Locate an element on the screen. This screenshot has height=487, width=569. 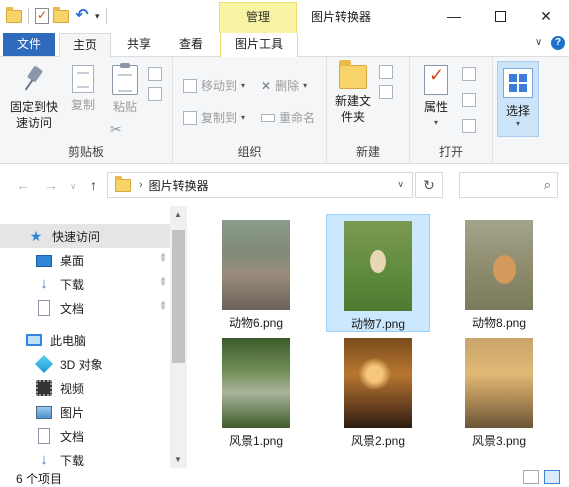
paste-button: 粘贴 is located at coordinates (125, 89).